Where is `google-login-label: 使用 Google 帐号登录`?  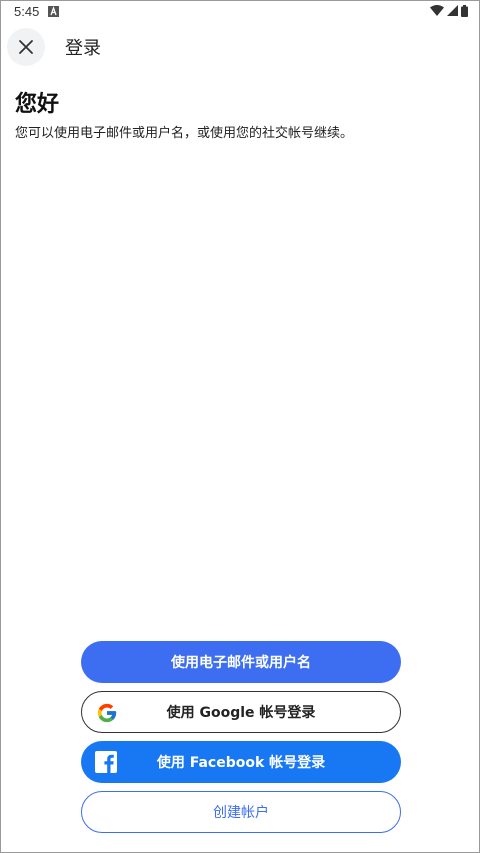
google-login-label: 使用 Google 帐号登录 is located at coordinates (241, 713).